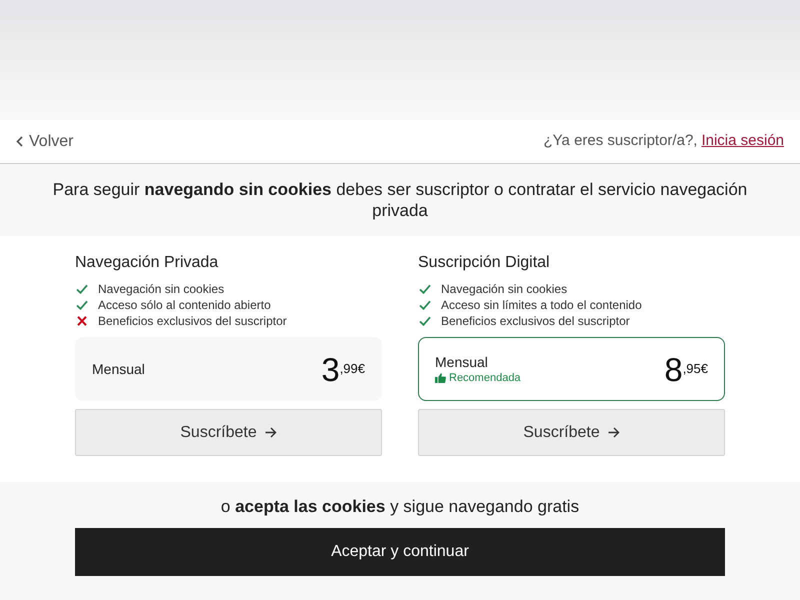 The width and height of the screenshot is (800, 600). What do you see at coordinates (343, 369) in the screenshot?
I see `price-text: 3$^{,99€}$` at bounding box center [343, 369].